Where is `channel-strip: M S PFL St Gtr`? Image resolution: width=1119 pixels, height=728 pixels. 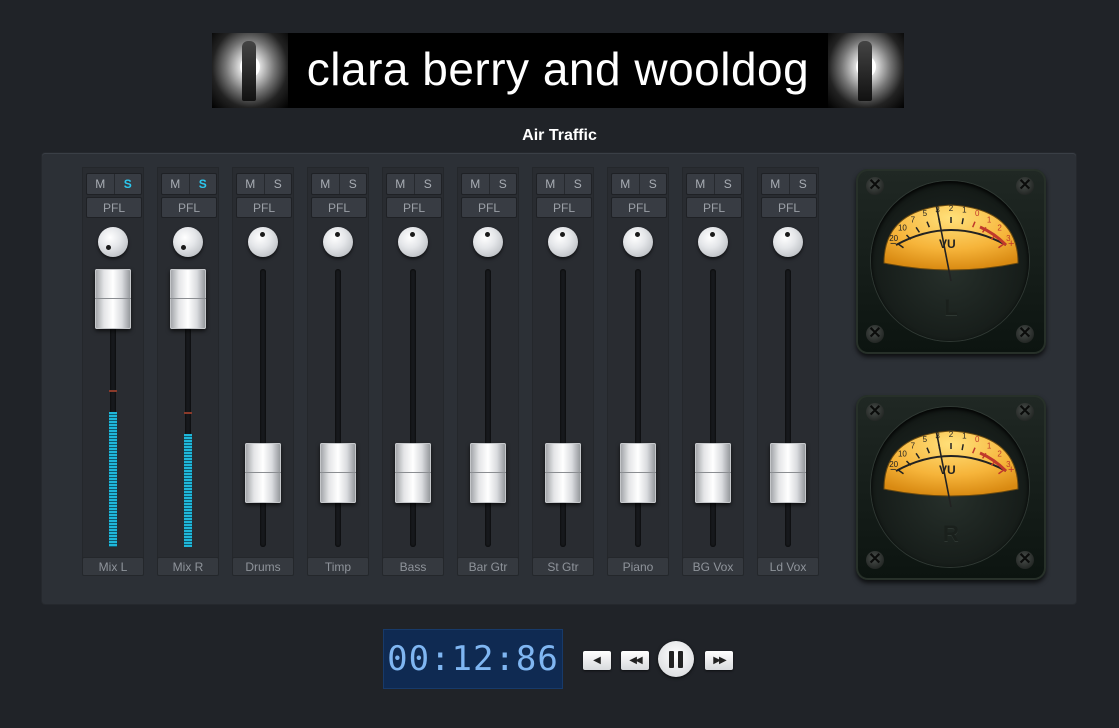 channel-strip: M S PFL St Gtr is located at coordinates (563, 371).